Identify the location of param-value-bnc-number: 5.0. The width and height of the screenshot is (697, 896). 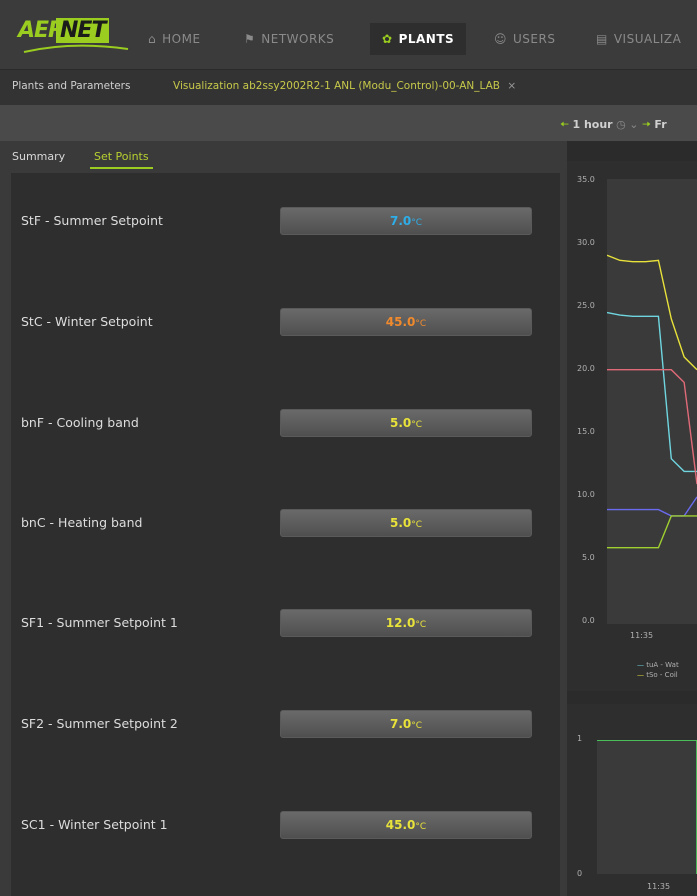
(400, 523).